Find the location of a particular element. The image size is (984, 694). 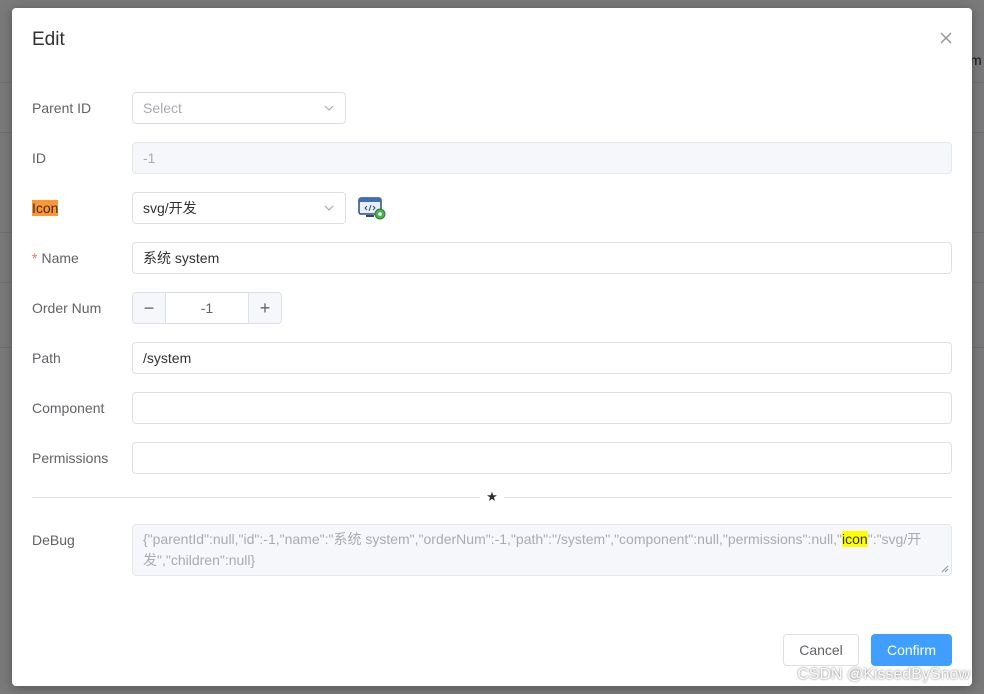

parent-id-label: Parent ID is located at coordinates (62, 108).